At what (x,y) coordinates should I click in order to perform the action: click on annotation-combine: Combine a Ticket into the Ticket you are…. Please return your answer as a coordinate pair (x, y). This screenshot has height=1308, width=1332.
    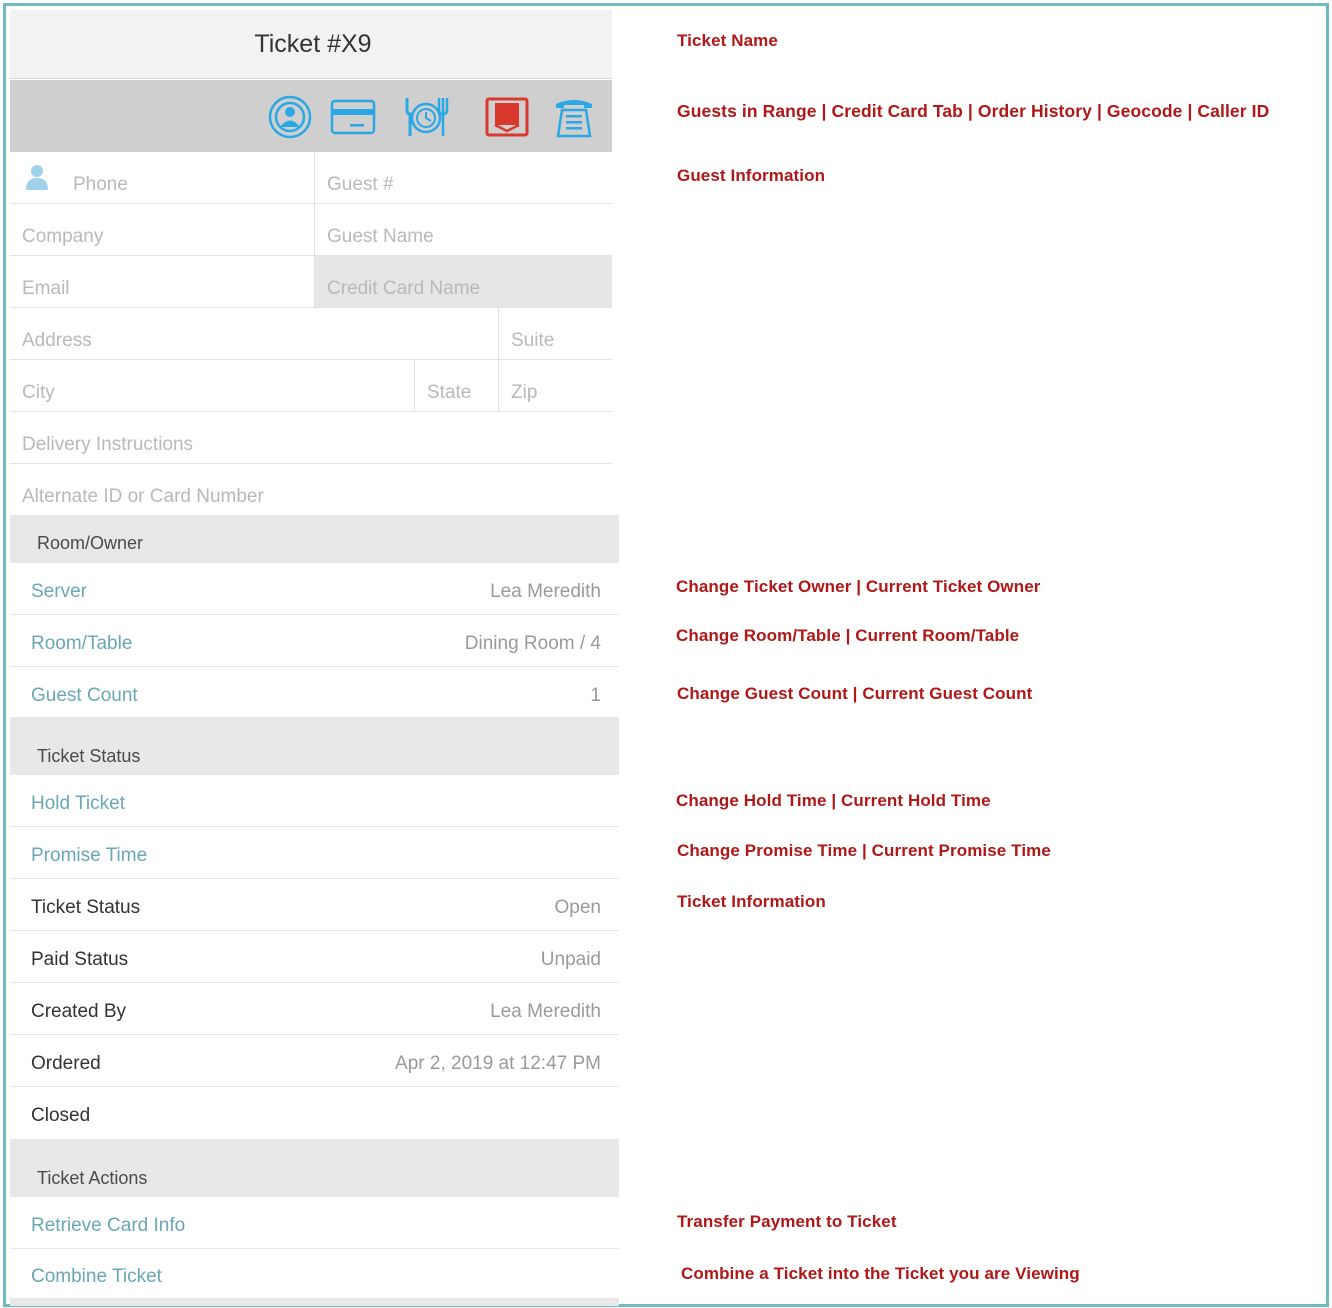
    Looking at the image, I should click on (880, 1273).